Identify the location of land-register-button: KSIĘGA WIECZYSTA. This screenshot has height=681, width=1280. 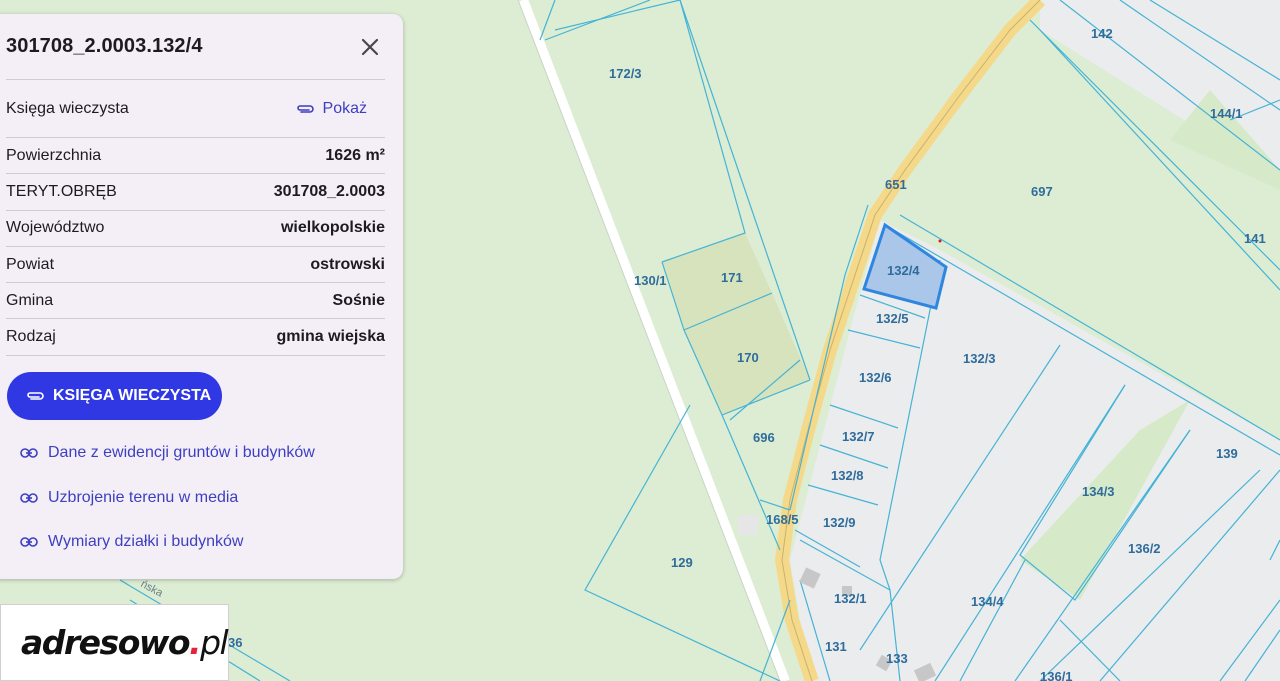
(114, 396).